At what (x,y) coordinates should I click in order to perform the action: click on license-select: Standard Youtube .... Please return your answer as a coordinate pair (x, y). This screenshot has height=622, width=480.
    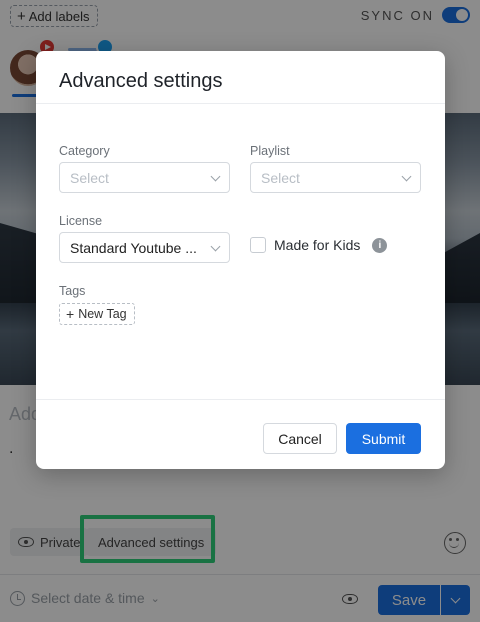
    Looking at the image, I should click on (144, 247).